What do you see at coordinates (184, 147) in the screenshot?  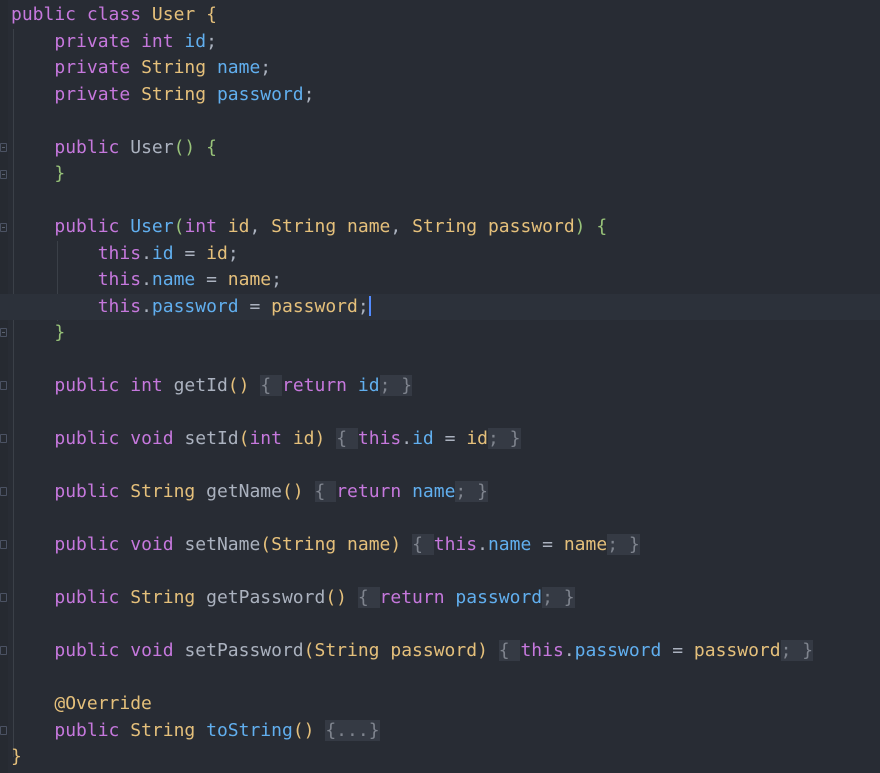 I see `code-token: ()` at bounding box center [184, 147].